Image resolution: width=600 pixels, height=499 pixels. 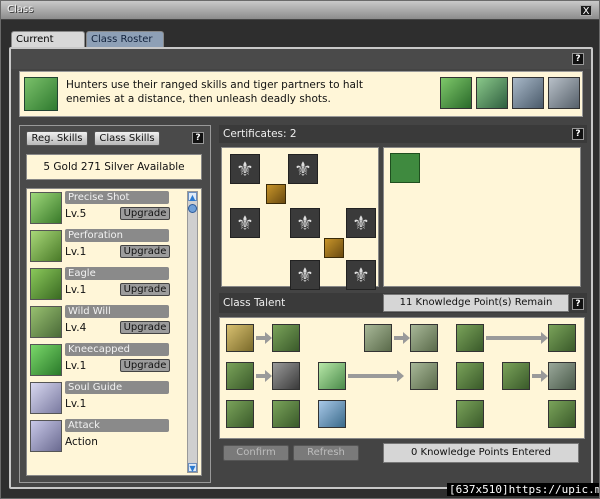 I want to click on skill-name: Kneecapped, so click(x=117, y=349).